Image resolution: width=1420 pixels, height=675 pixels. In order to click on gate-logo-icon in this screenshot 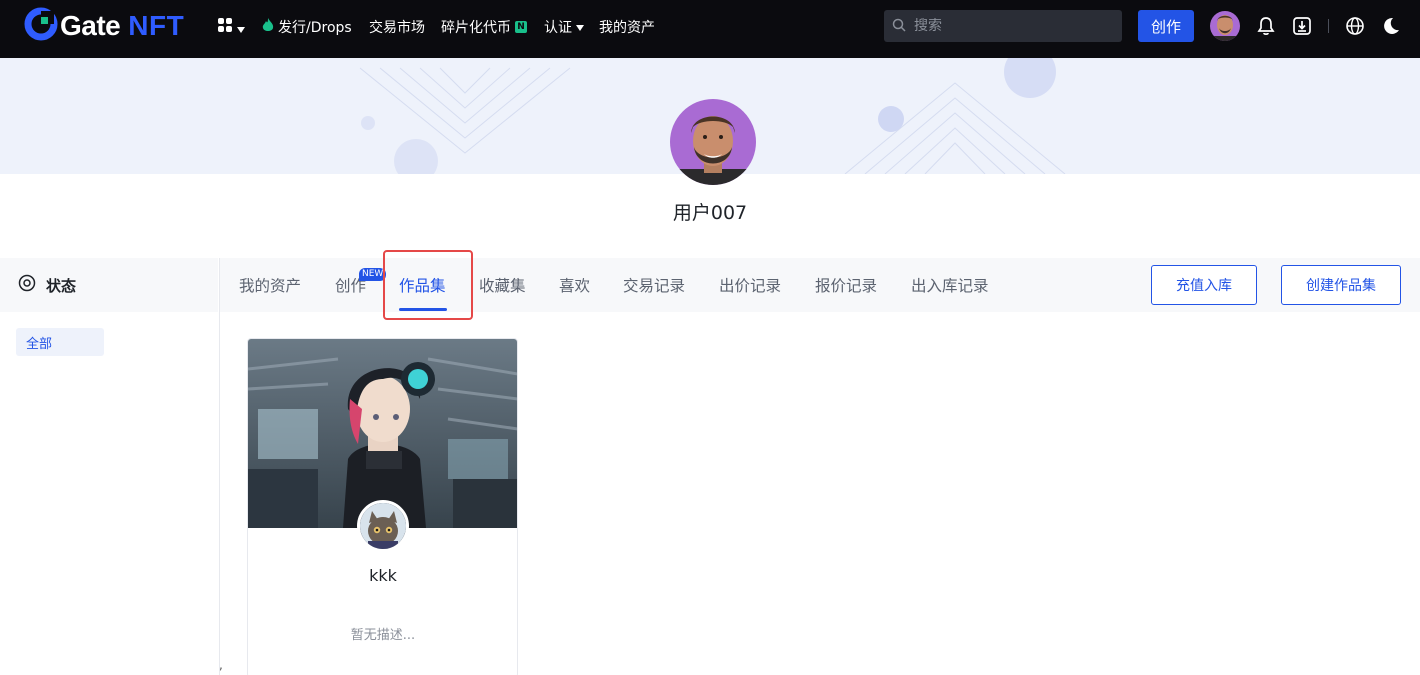, I will do `click(41, 26)`.